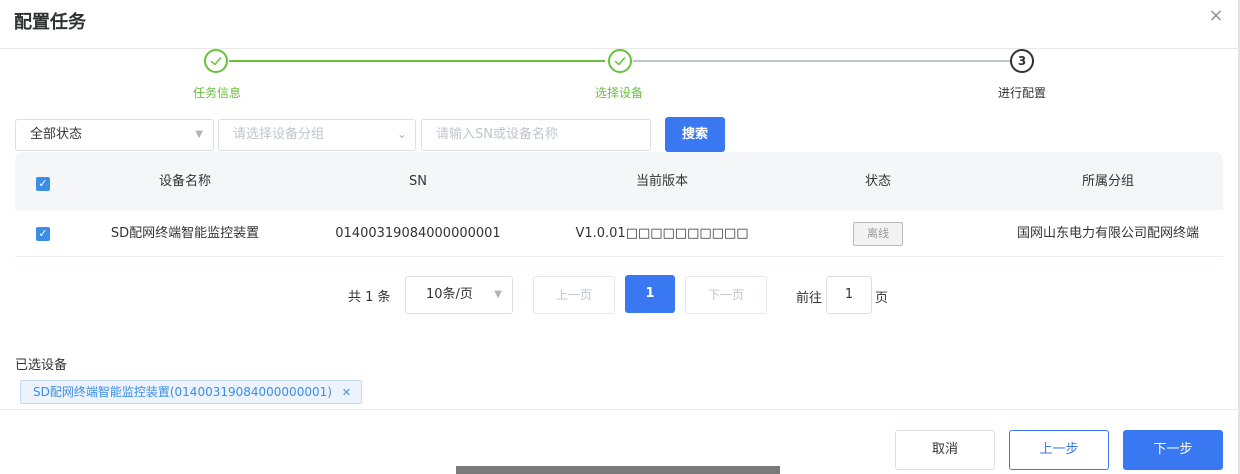 This screenshot has width=1240, height=474. I want to click on step-3-label: 进行配置, so click(1022, 93).